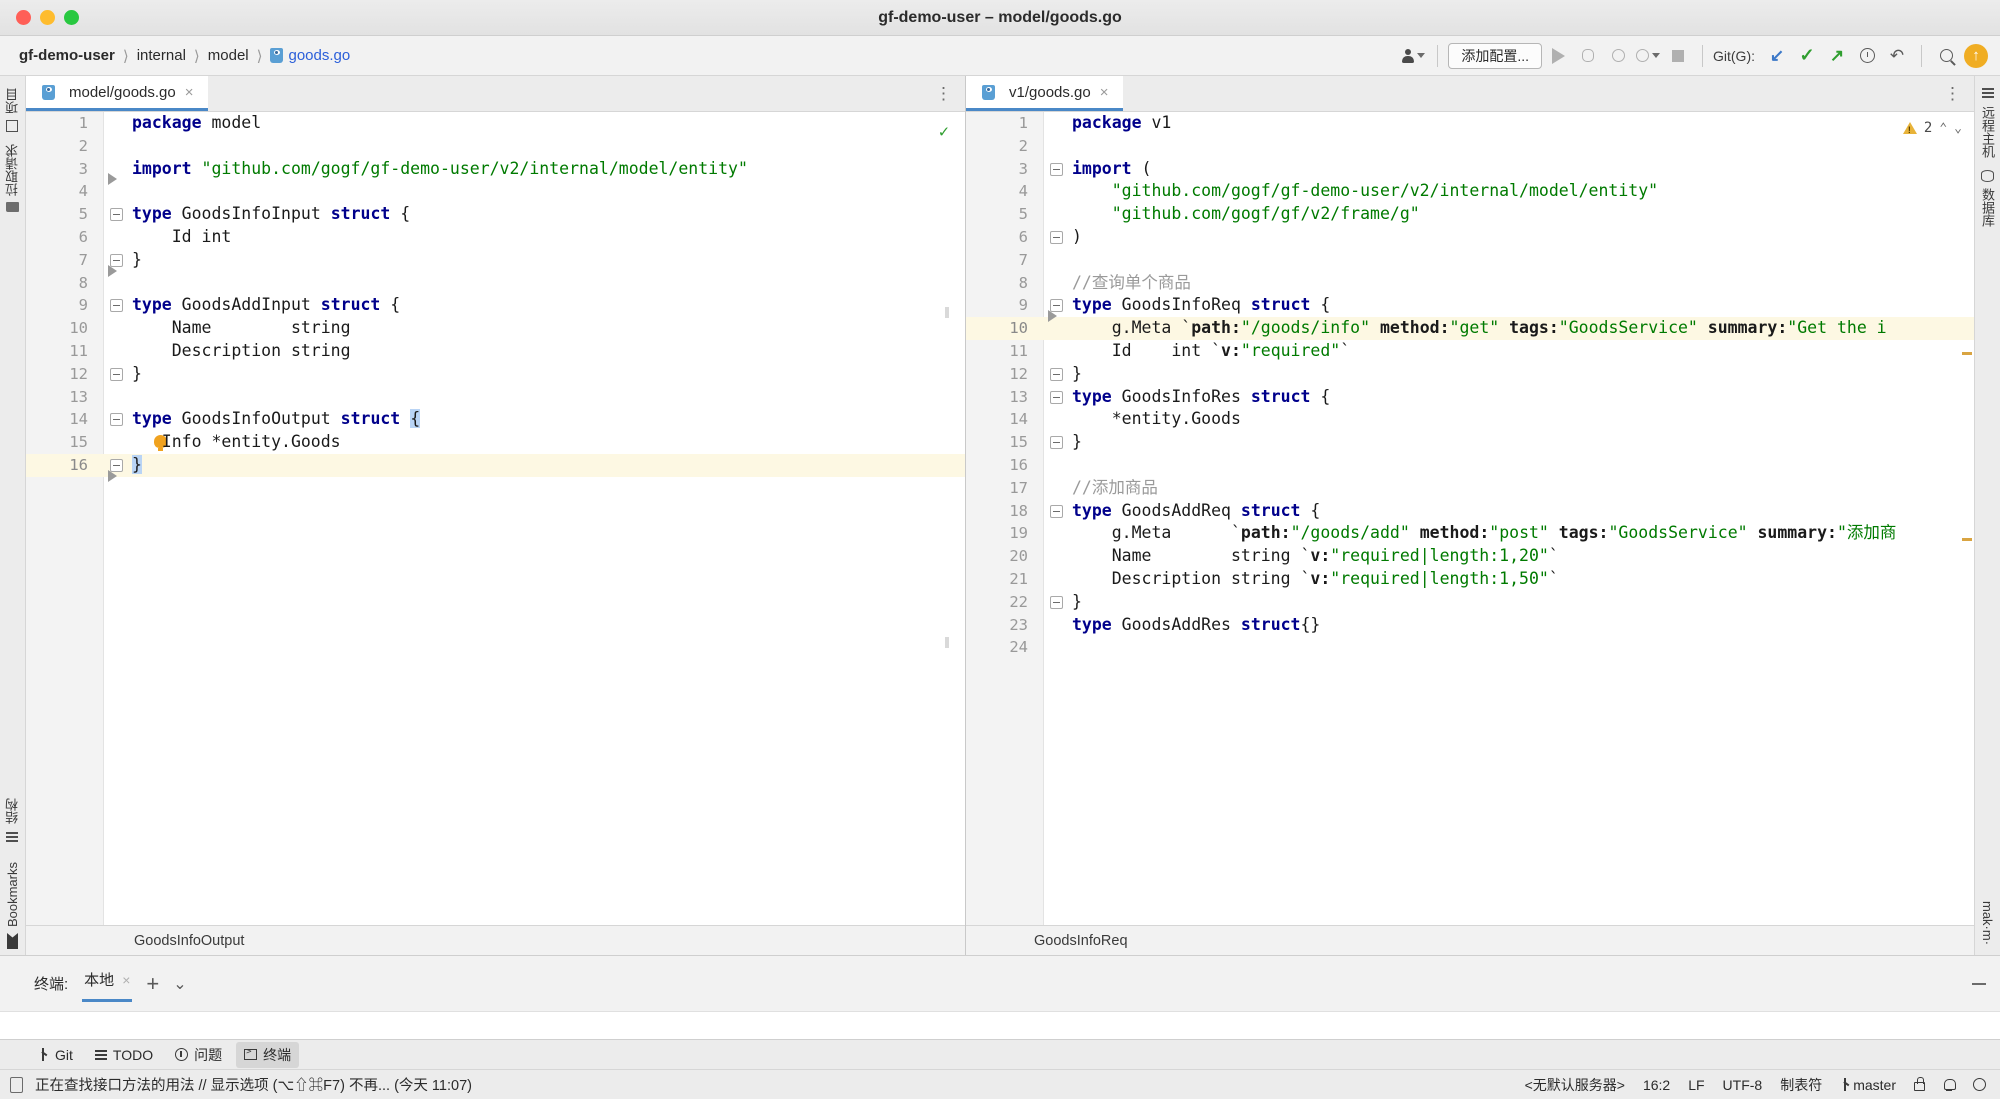 Image resolution: width=2000 pixels, height=1099 pixels. What do you see at coordinates (1837, 56) in the screenshot?
I see `git-push-button: ↗` at bounding box center [1837, 56].